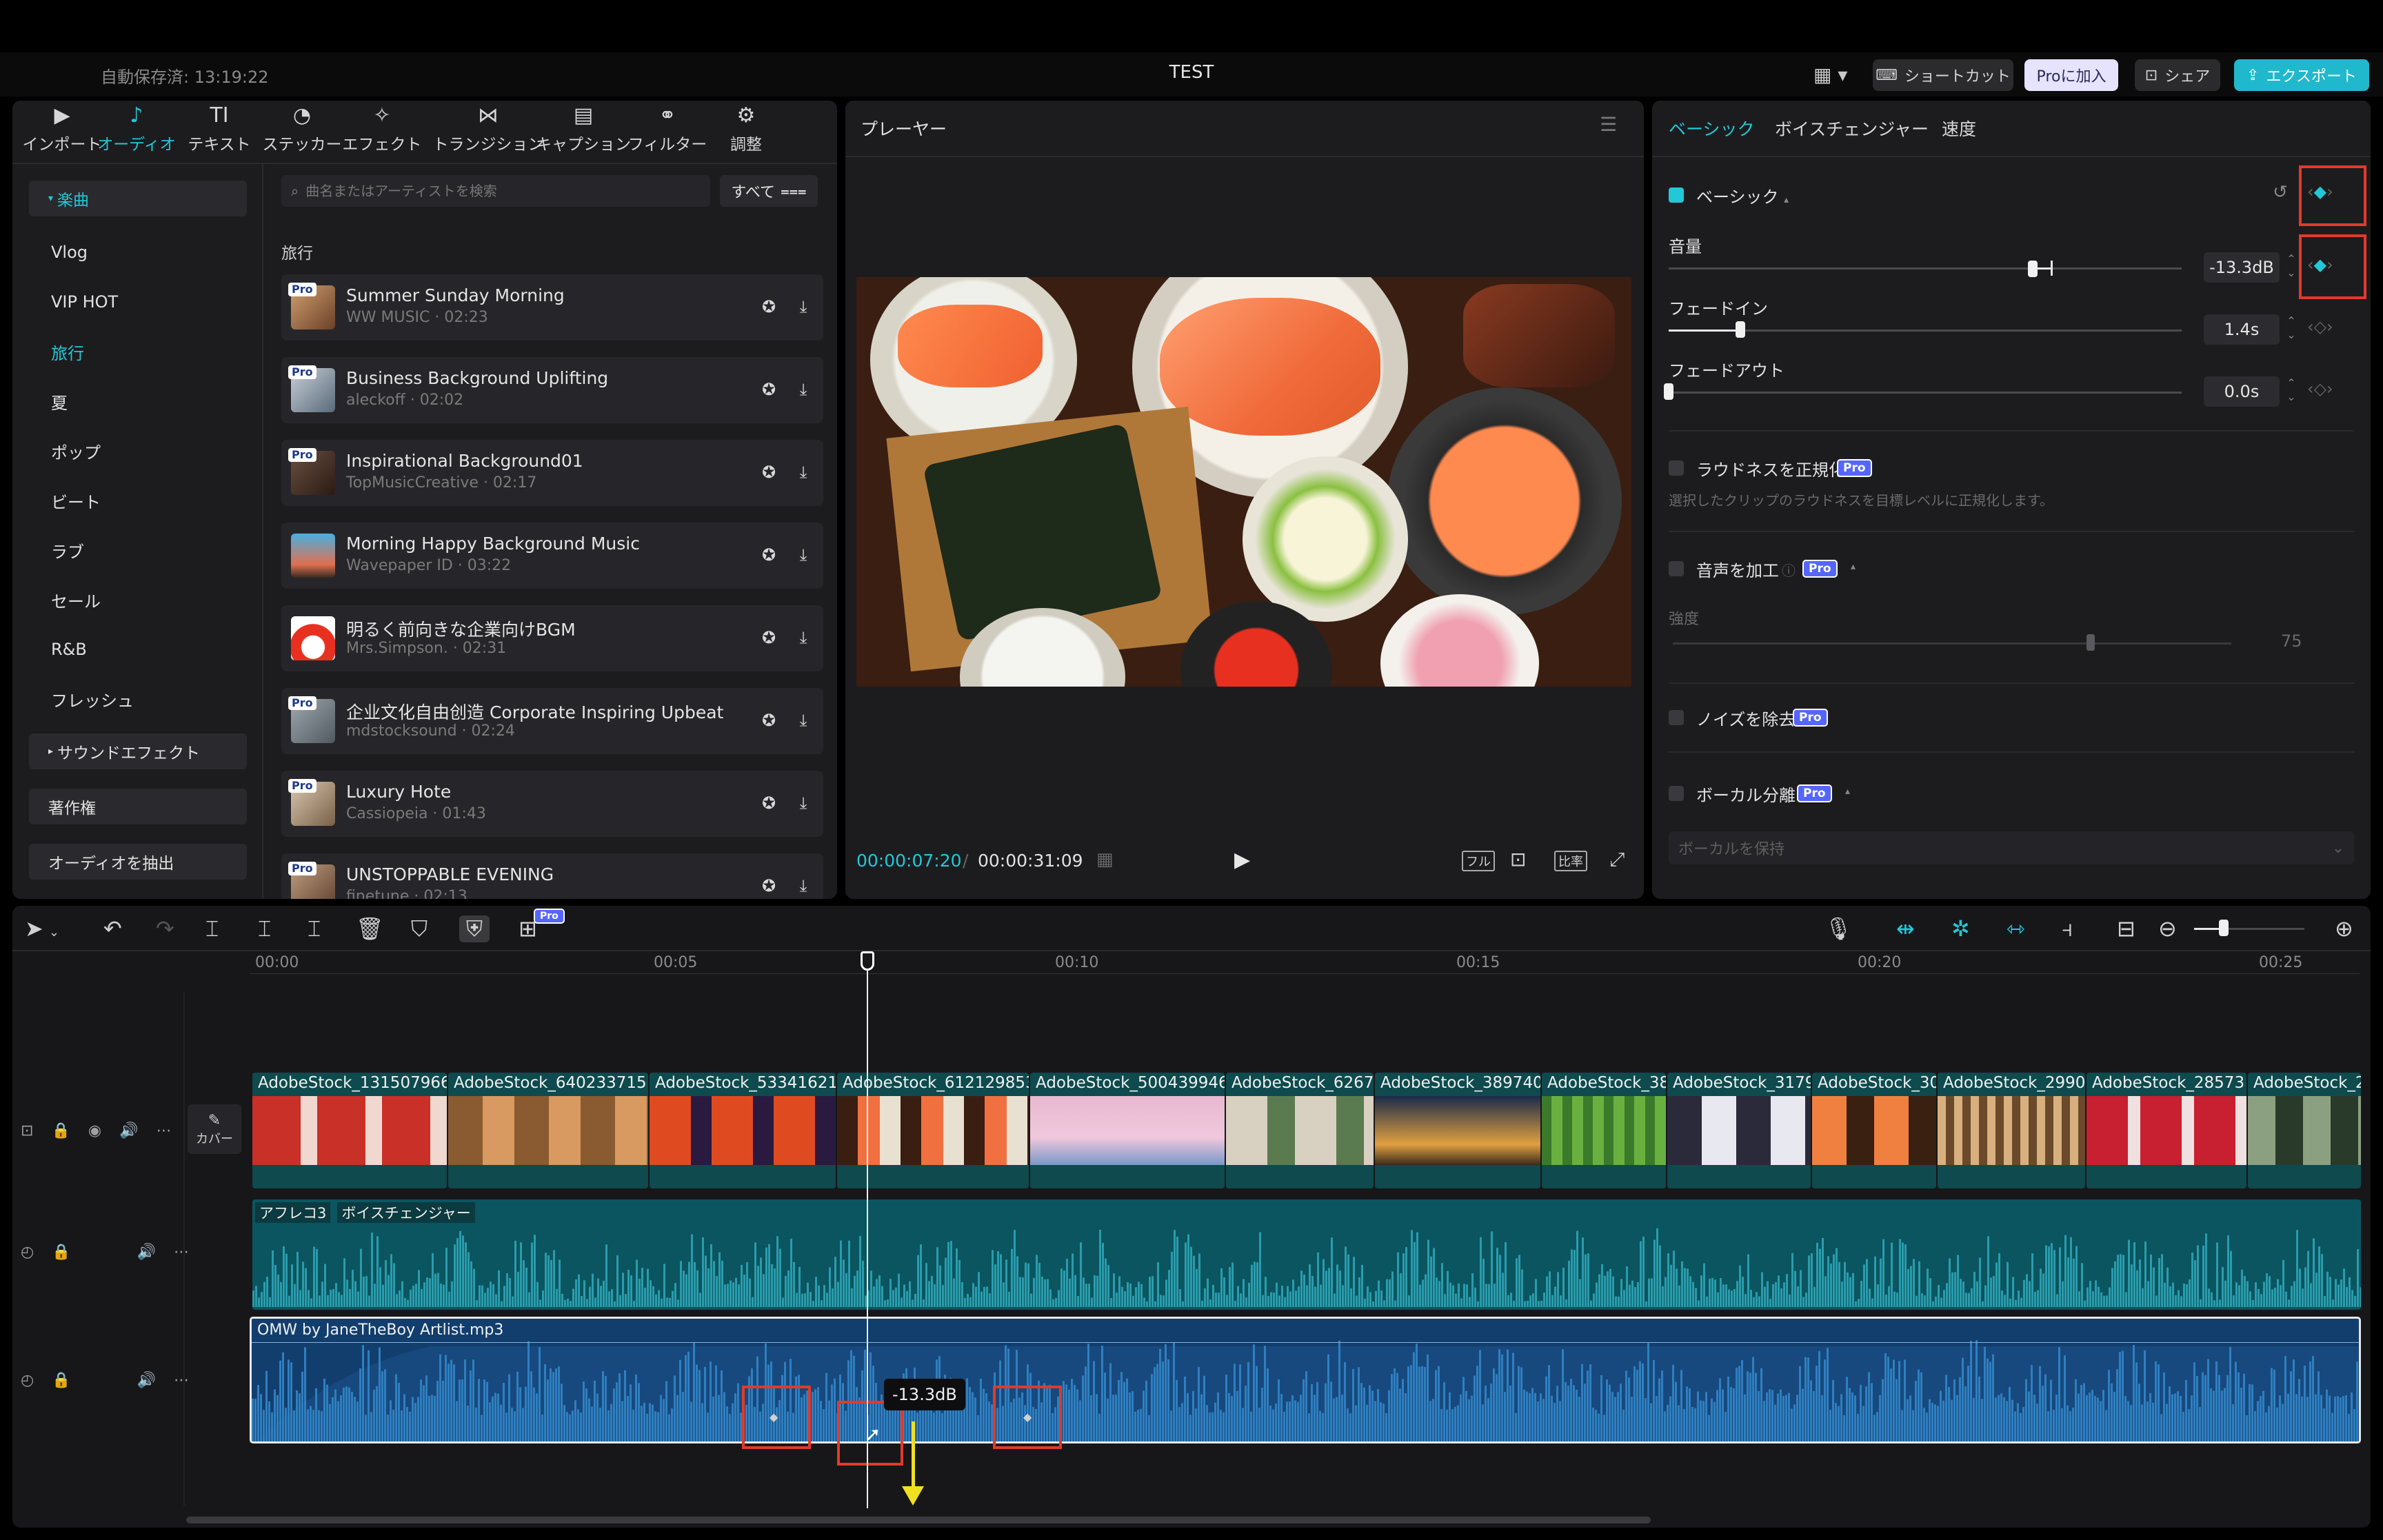 The image size is (2383, 1540). What do you see at coordinates (1300, 1130) in the screenshot?
I see `video-clip: AdobeStock_6267` at bounding box center [1300, 1130].